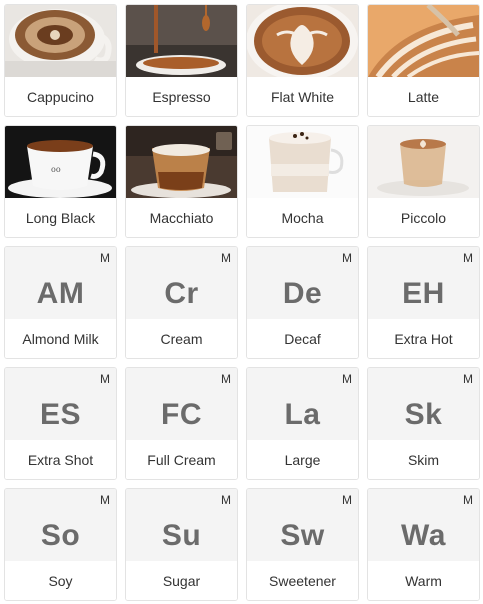  I want to click on modifier-label: Sugar, so click(181, 580).